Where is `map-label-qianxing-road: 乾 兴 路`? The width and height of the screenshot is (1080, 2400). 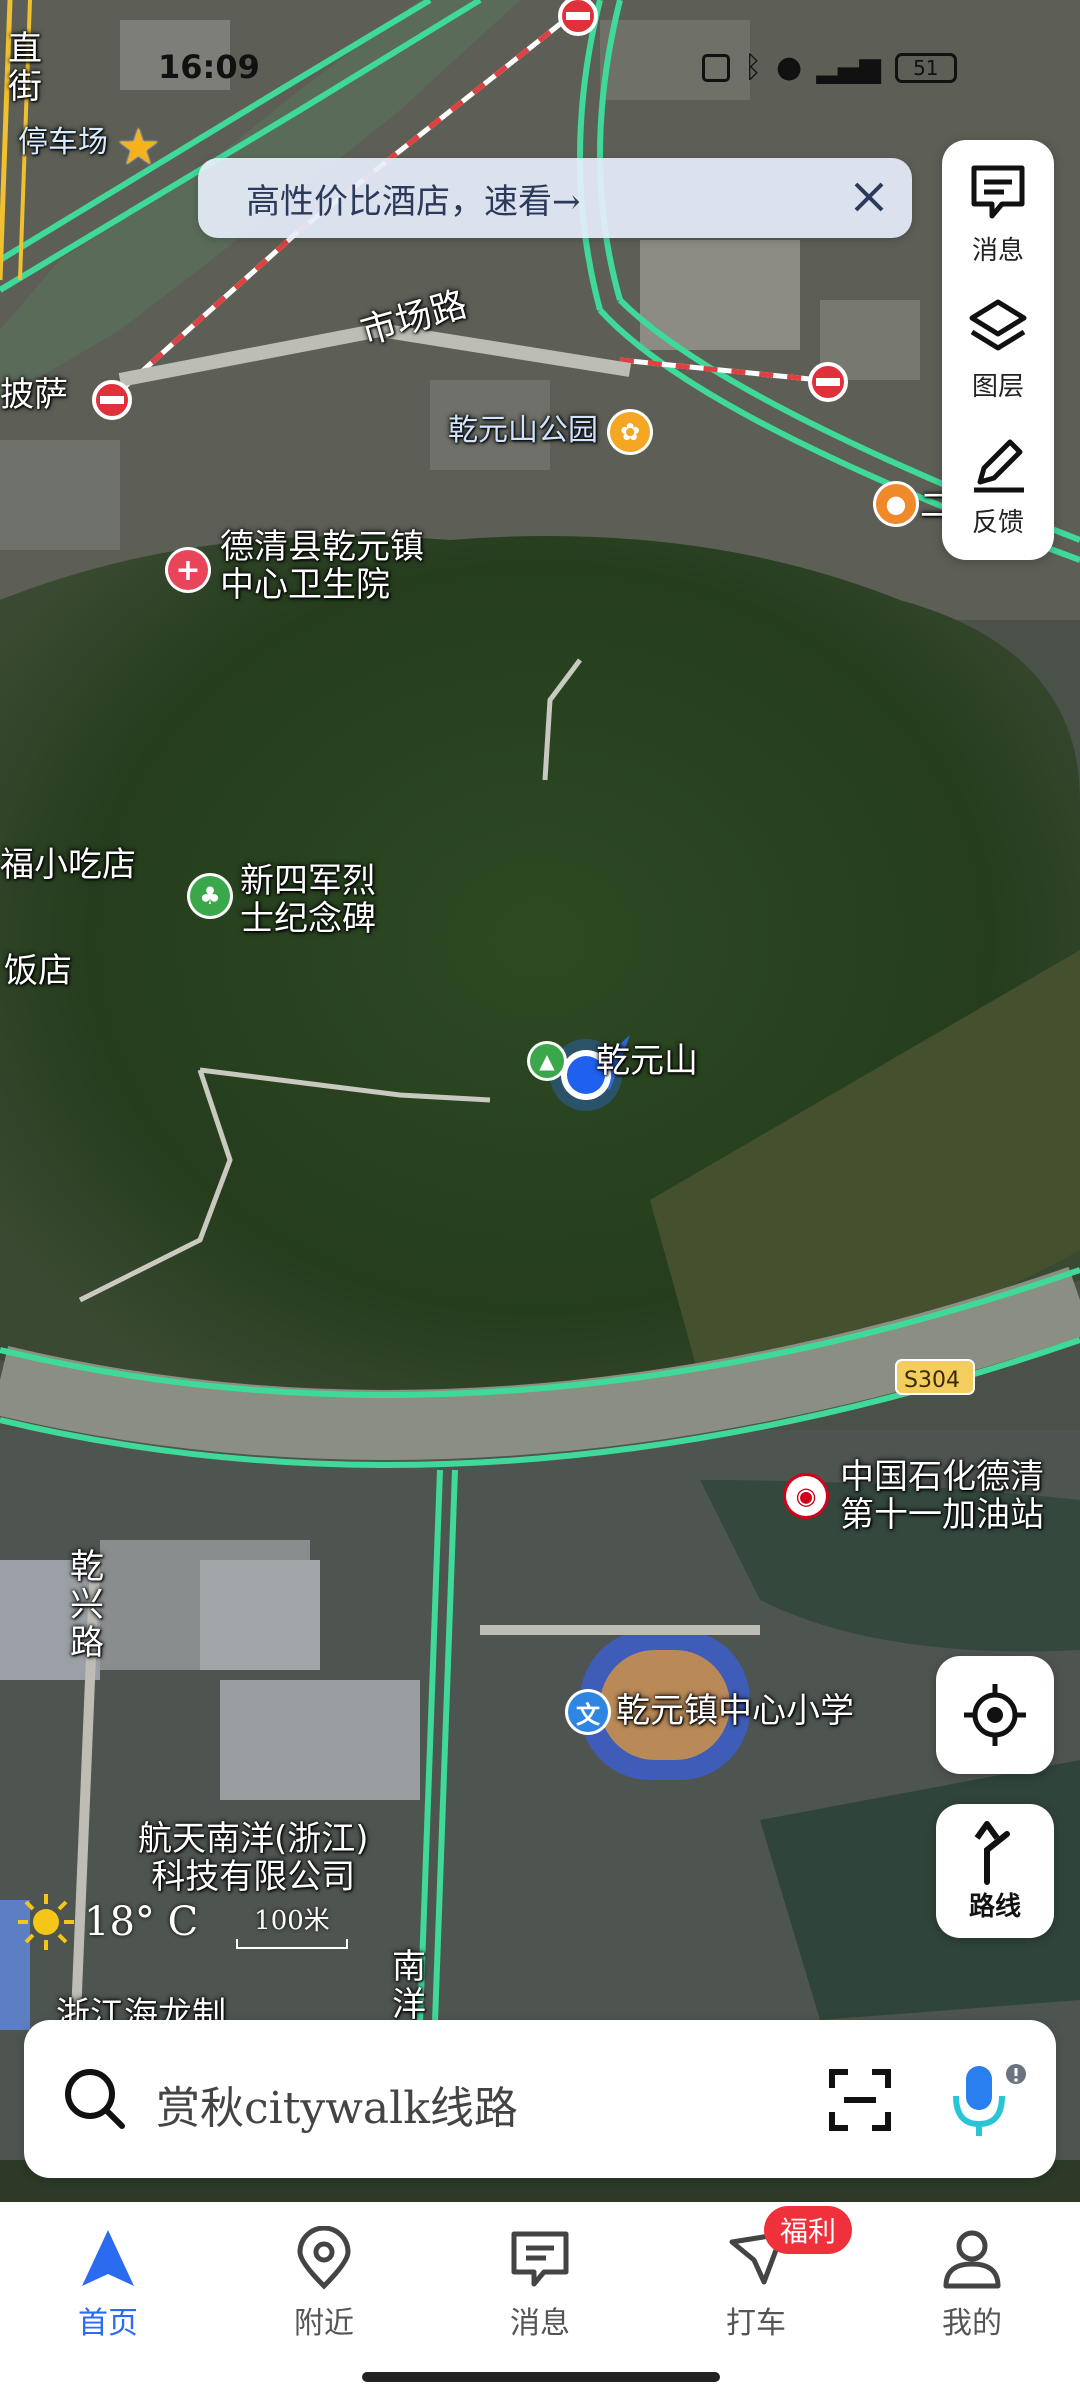
map-label-qianxing-road: 乾 兴 路 is located at coordinates (87, 1605).